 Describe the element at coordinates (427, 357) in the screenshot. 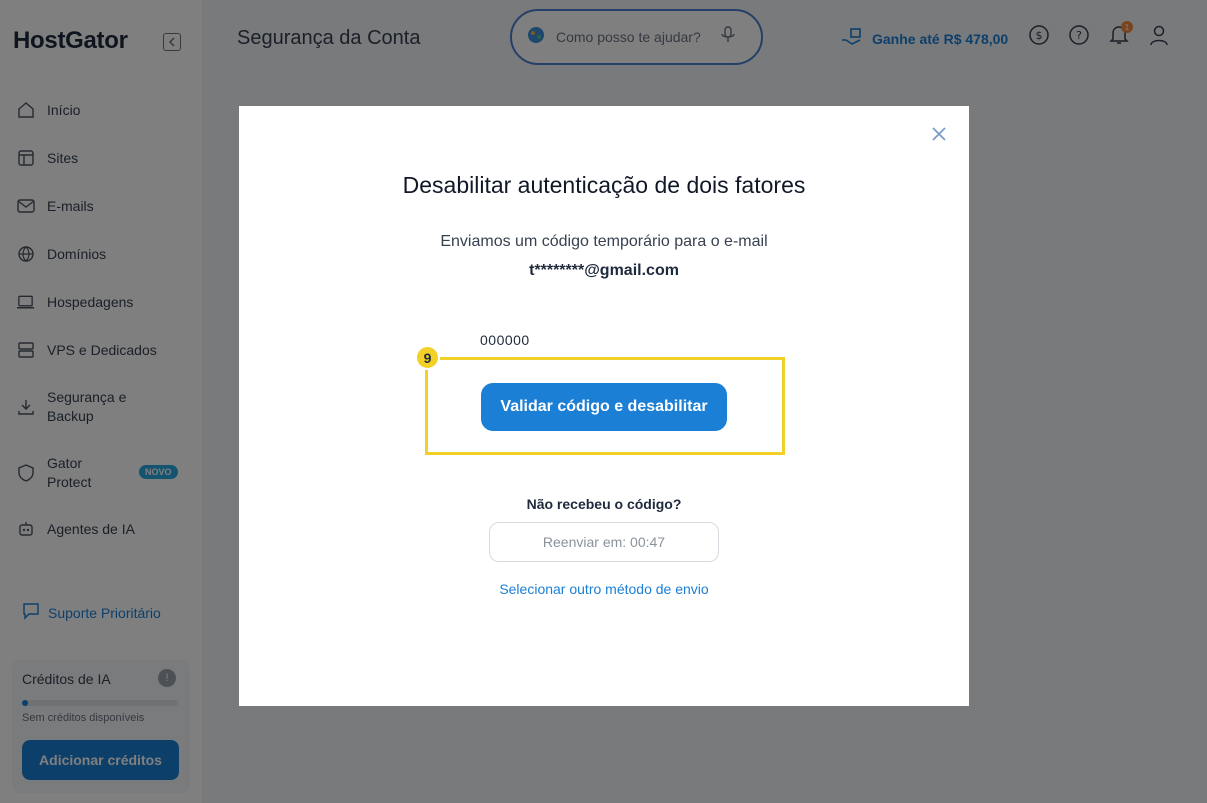

I see `step-number-marker: 9` at that location.